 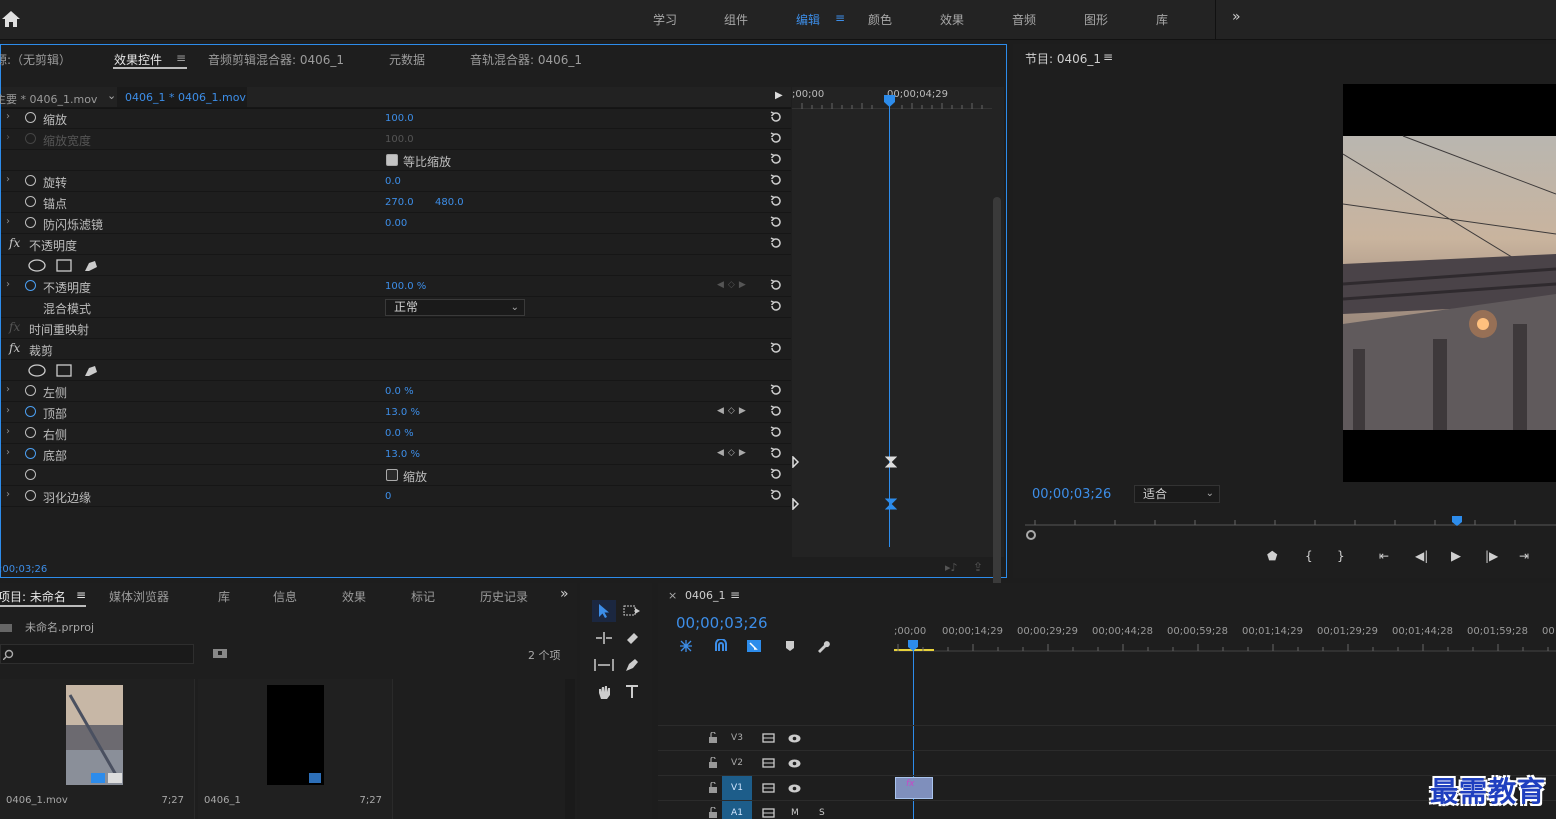 I want to click on workspace-tab-color: 颜色, so click(x=880, y=19).